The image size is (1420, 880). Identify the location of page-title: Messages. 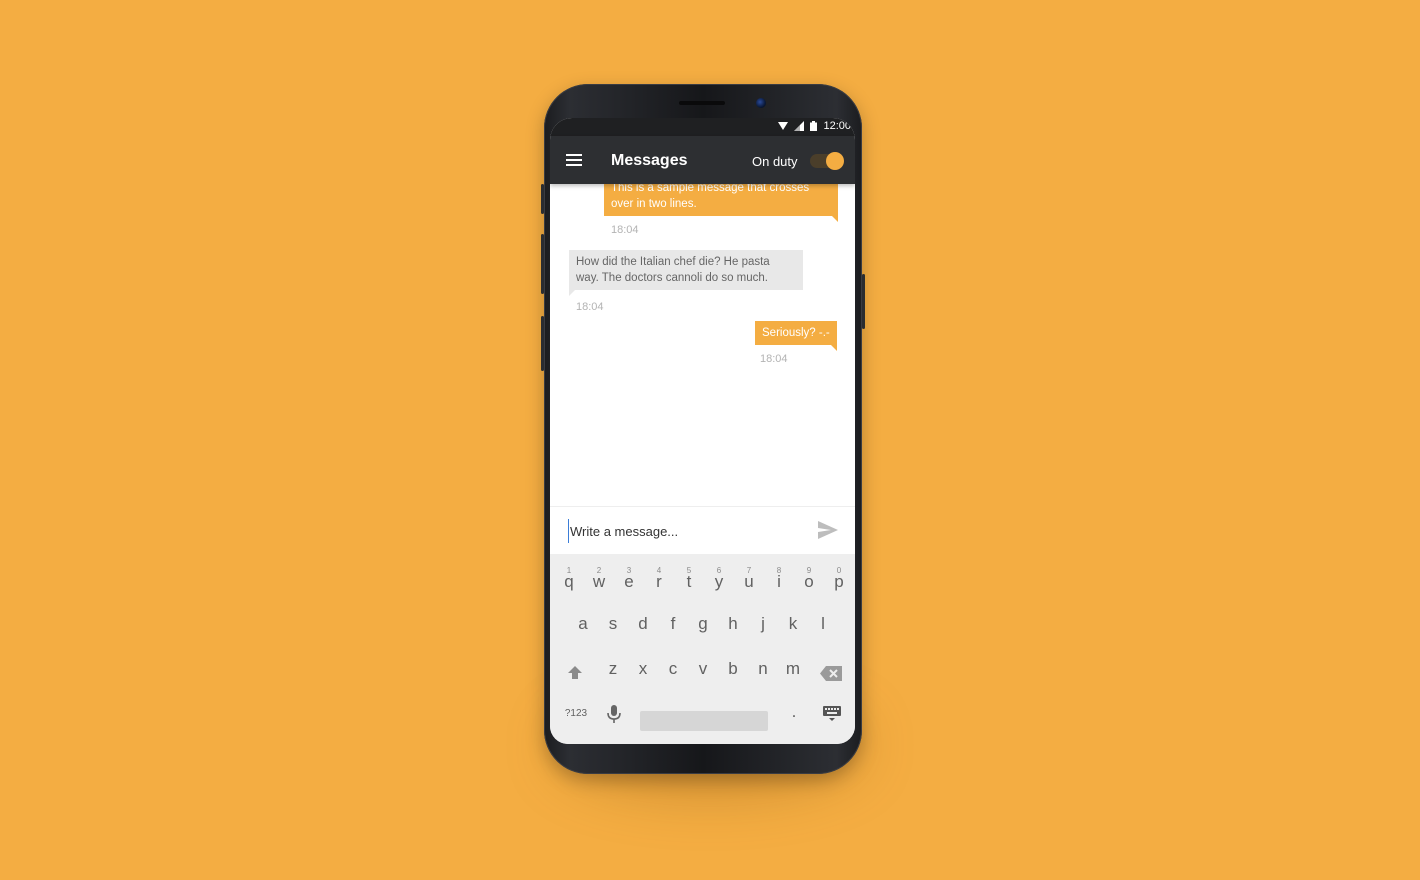
(649, 160).